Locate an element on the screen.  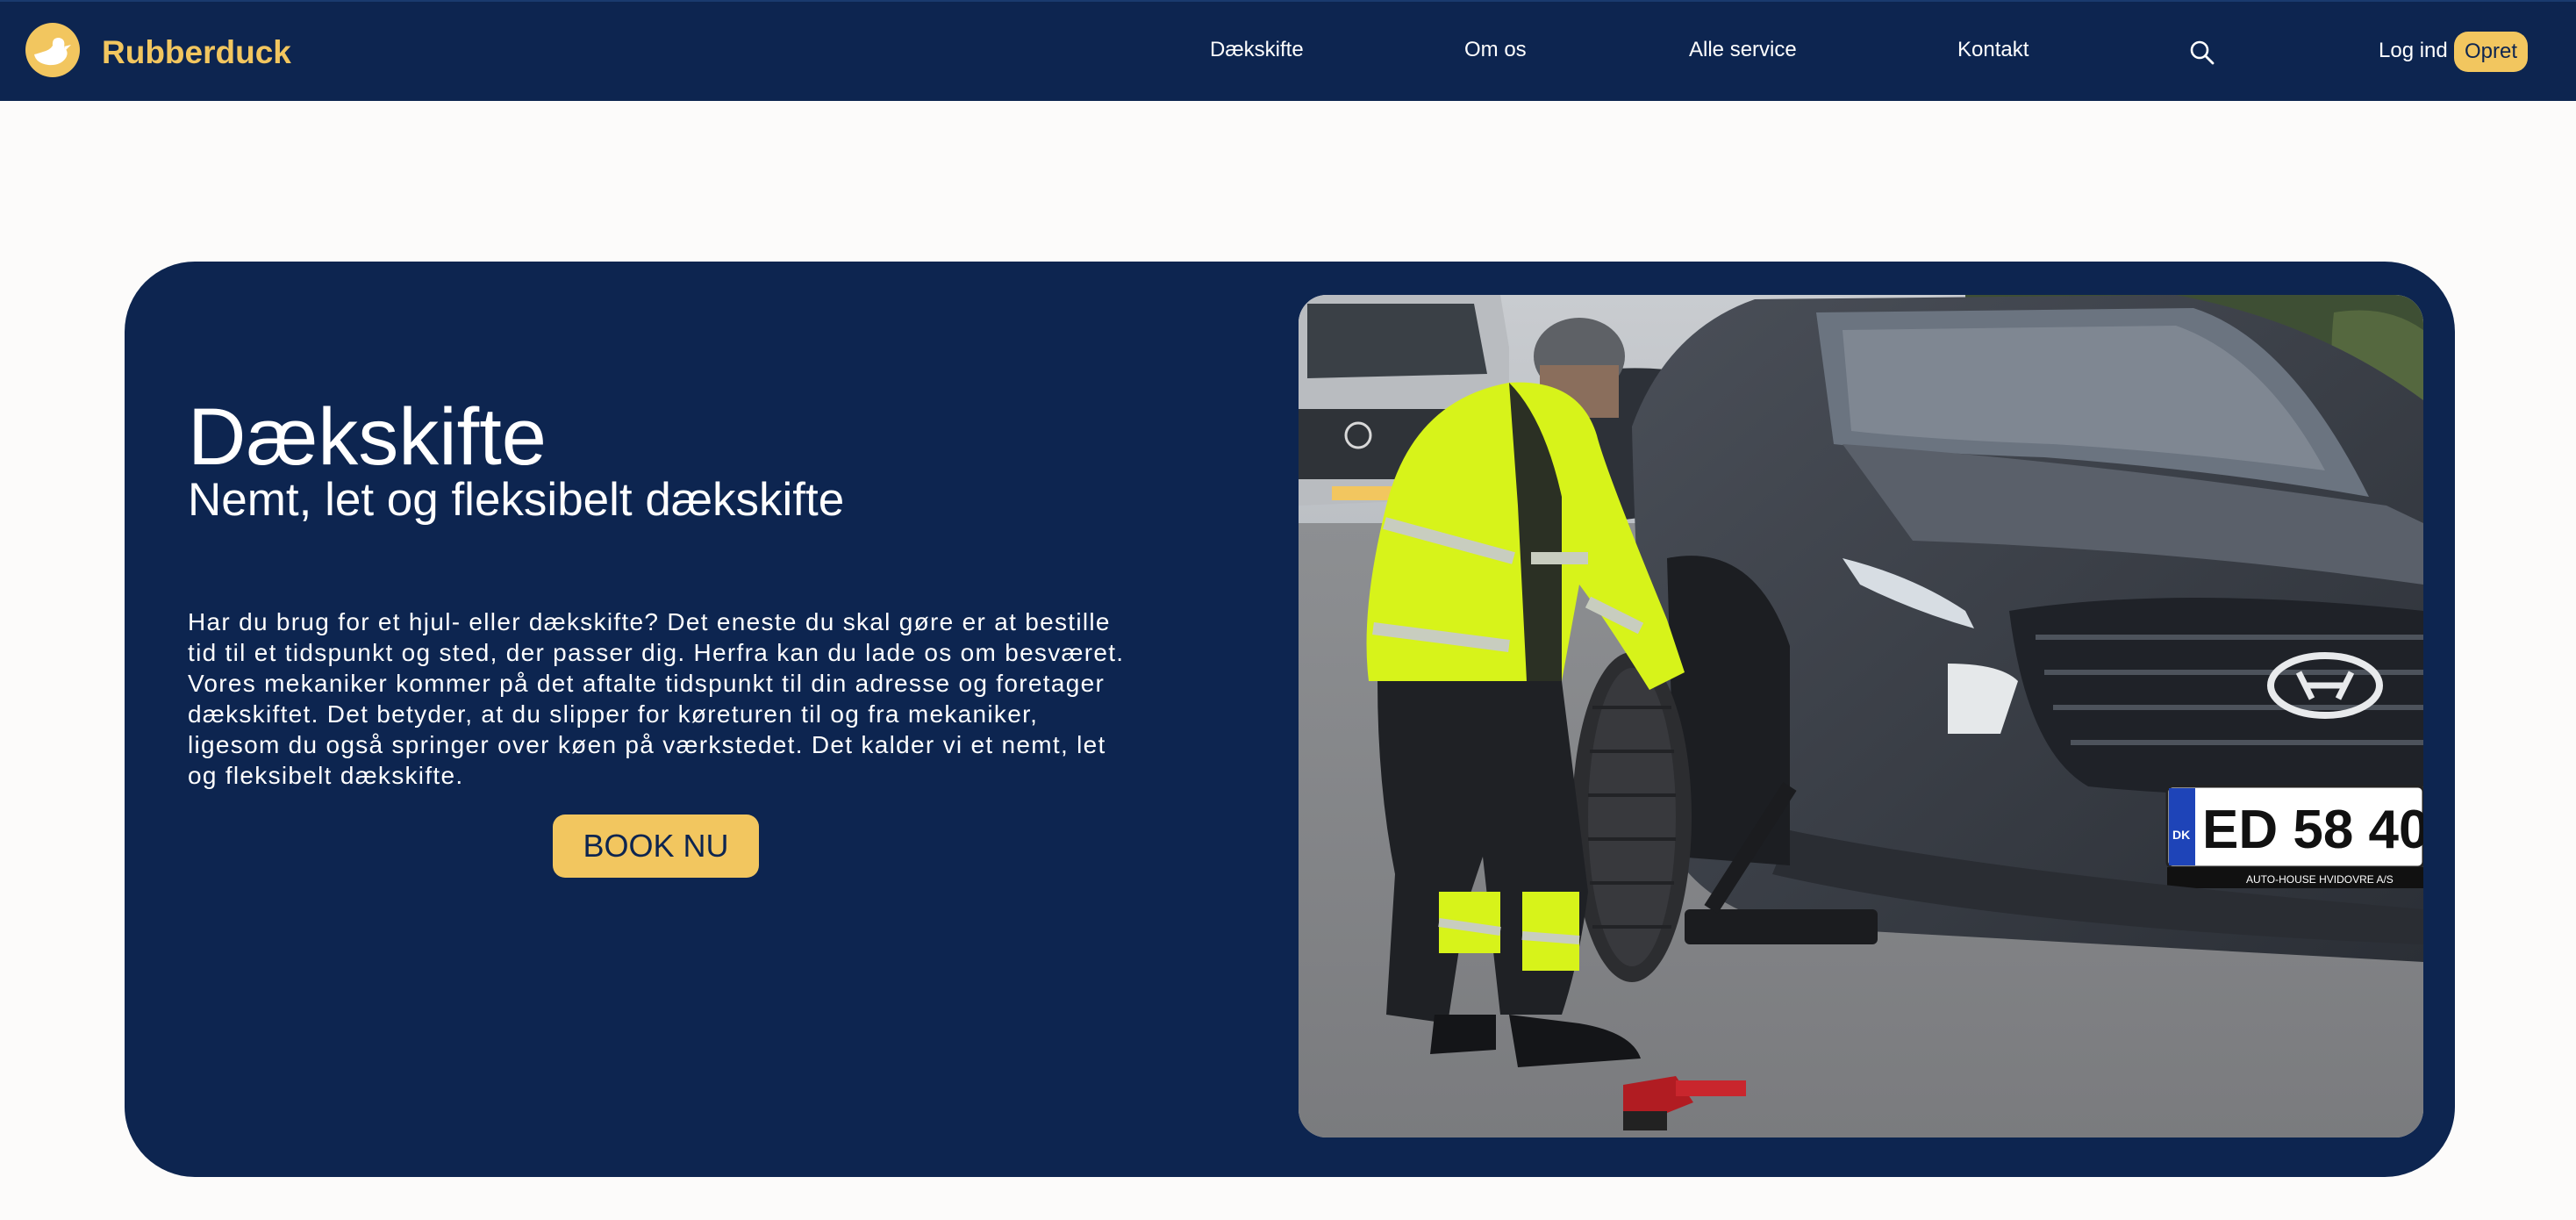
nav-link-alle-service: Alle service is located at coordinates (1743, 50).